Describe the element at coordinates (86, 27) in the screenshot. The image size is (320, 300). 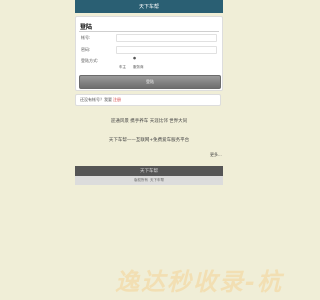
I see `login-title: 登陆` at that location.